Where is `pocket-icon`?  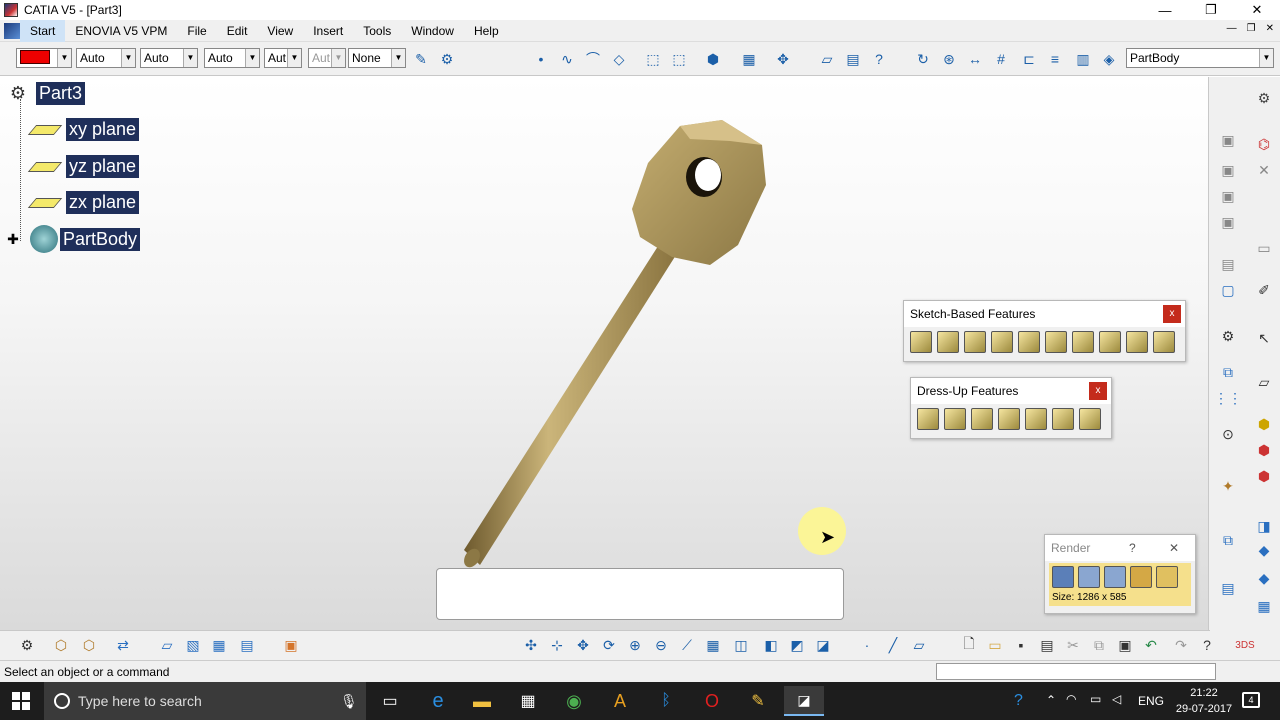
pocket-icon is located at coordinates (948, 342).